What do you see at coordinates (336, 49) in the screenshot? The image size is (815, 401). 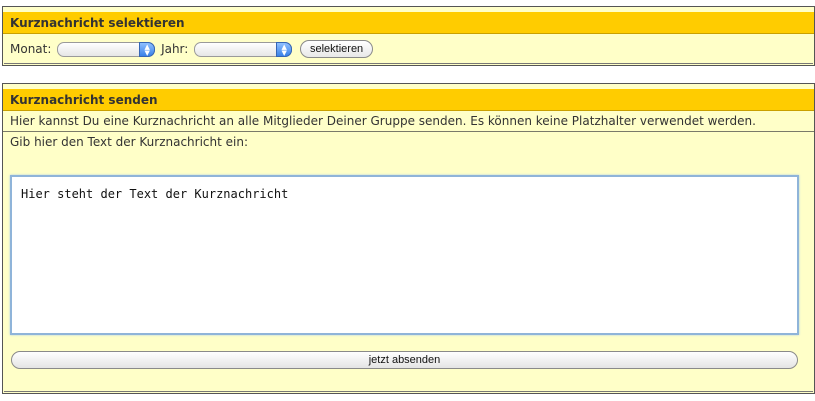 I see `select-button: selektieren` at bounding box center [336, 49].